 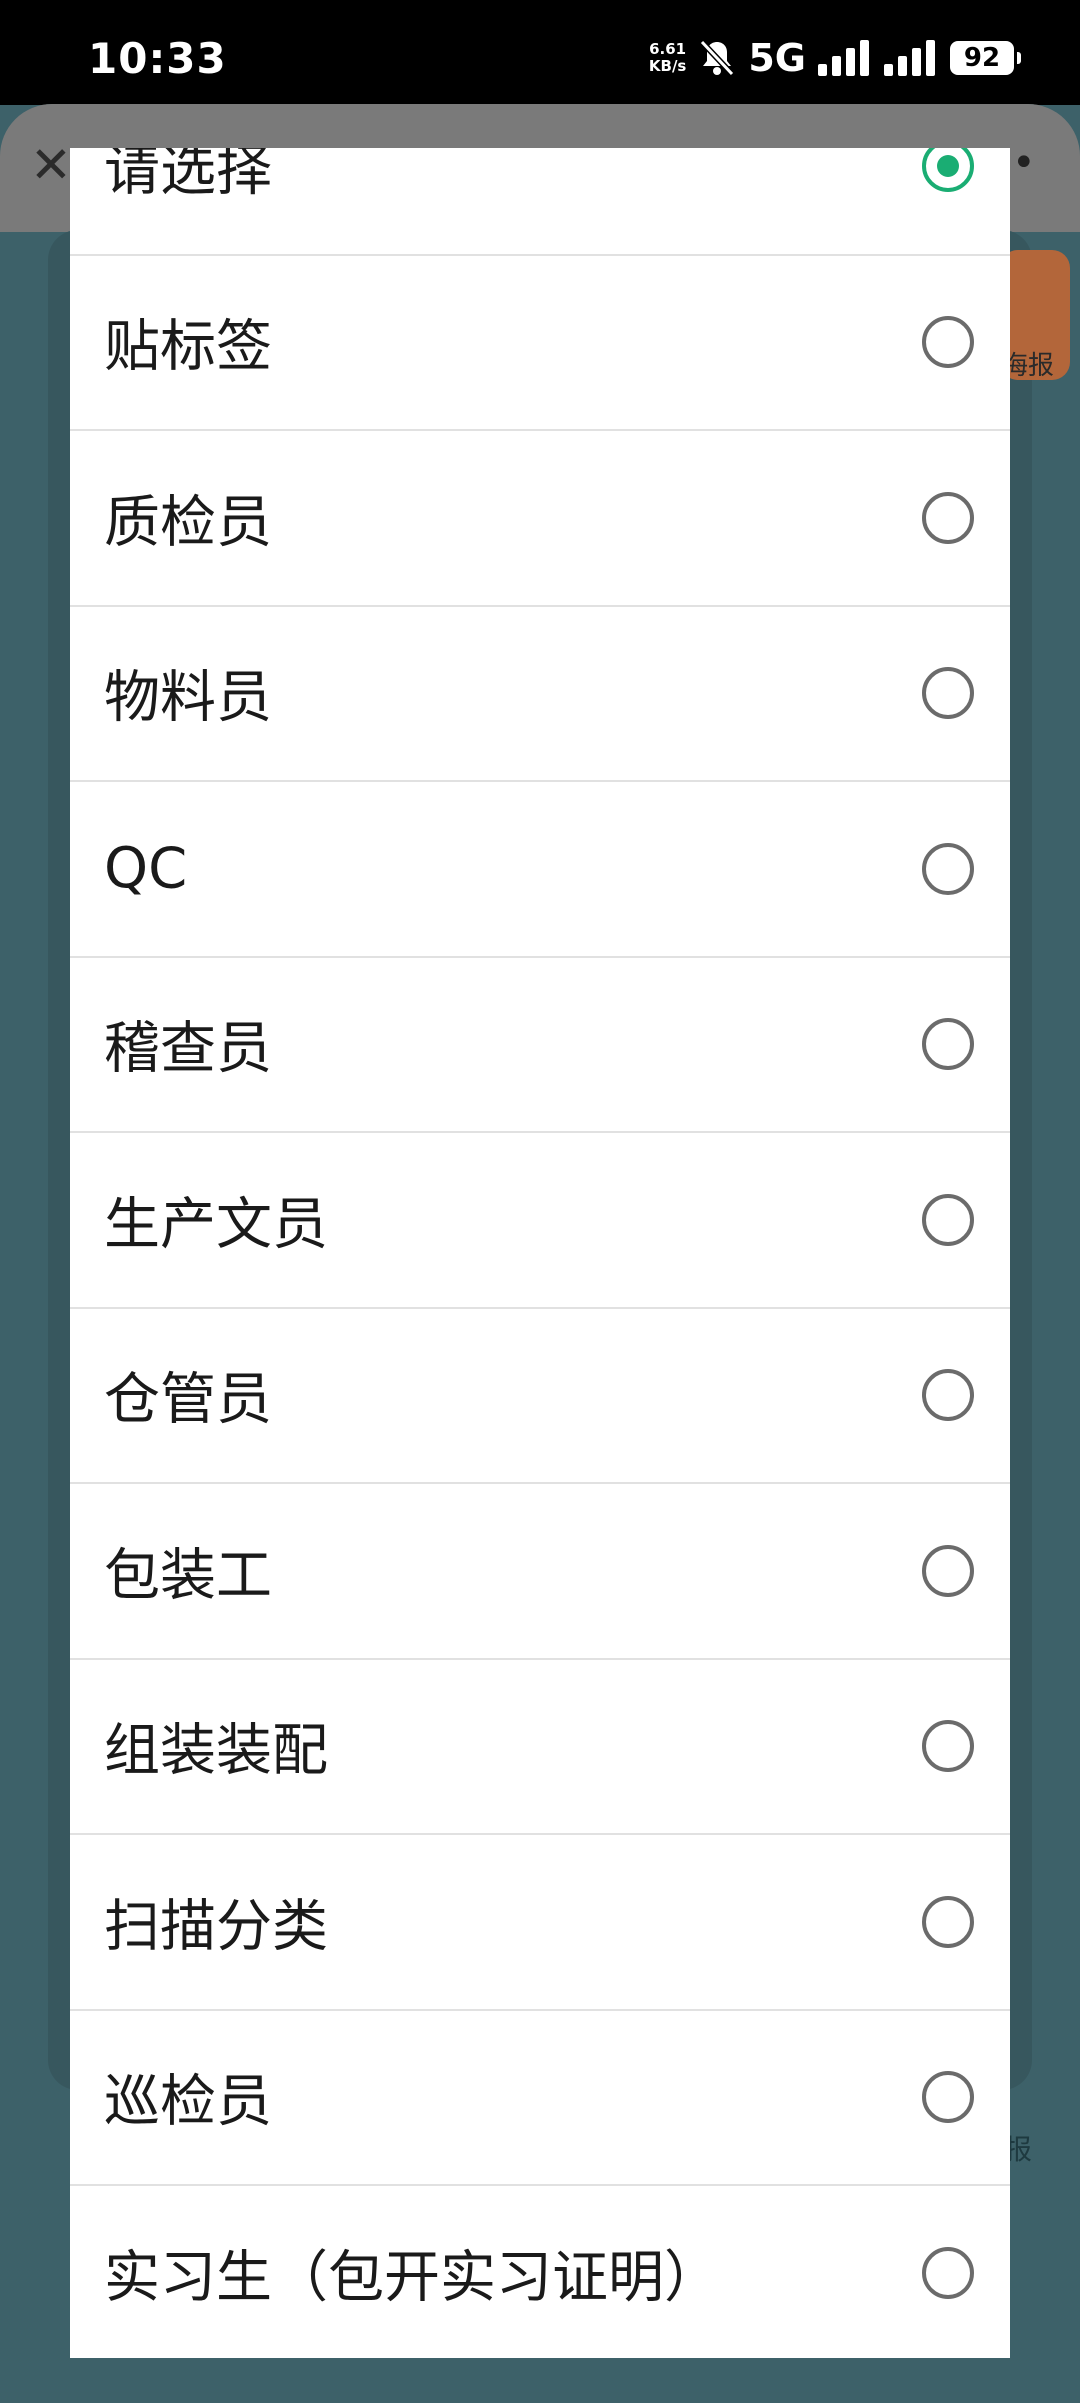 What do you see at coordinates (216, 1926) in the screenshot?
I see `option-label: 扫描分类` at bounding box center [216, 1926].